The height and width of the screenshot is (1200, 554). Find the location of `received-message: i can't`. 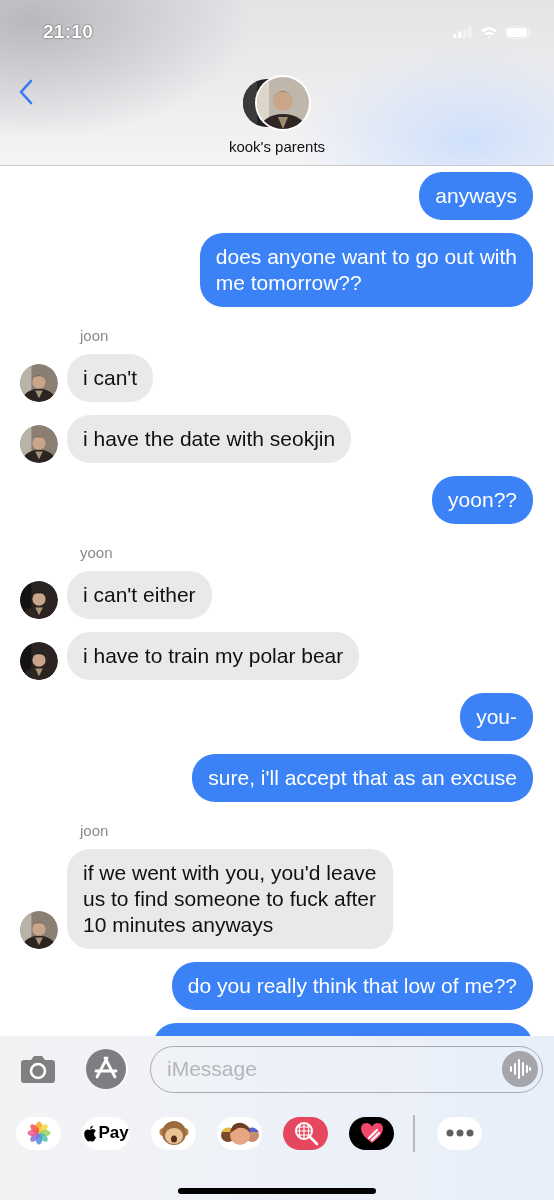

received-message: i can't is located at coordinates (110, 378).